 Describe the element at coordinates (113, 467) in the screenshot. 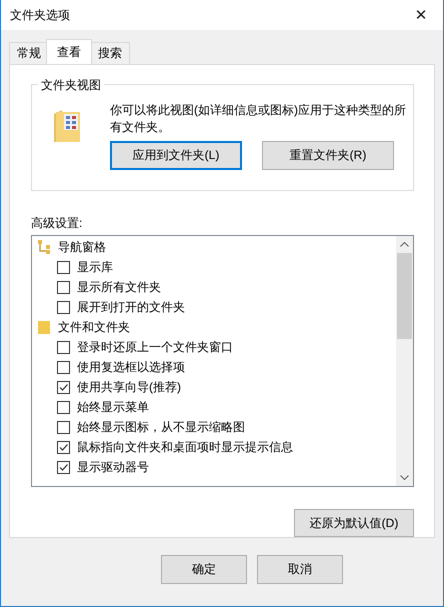

I see `option-label: 显示驱动器号` at that location.